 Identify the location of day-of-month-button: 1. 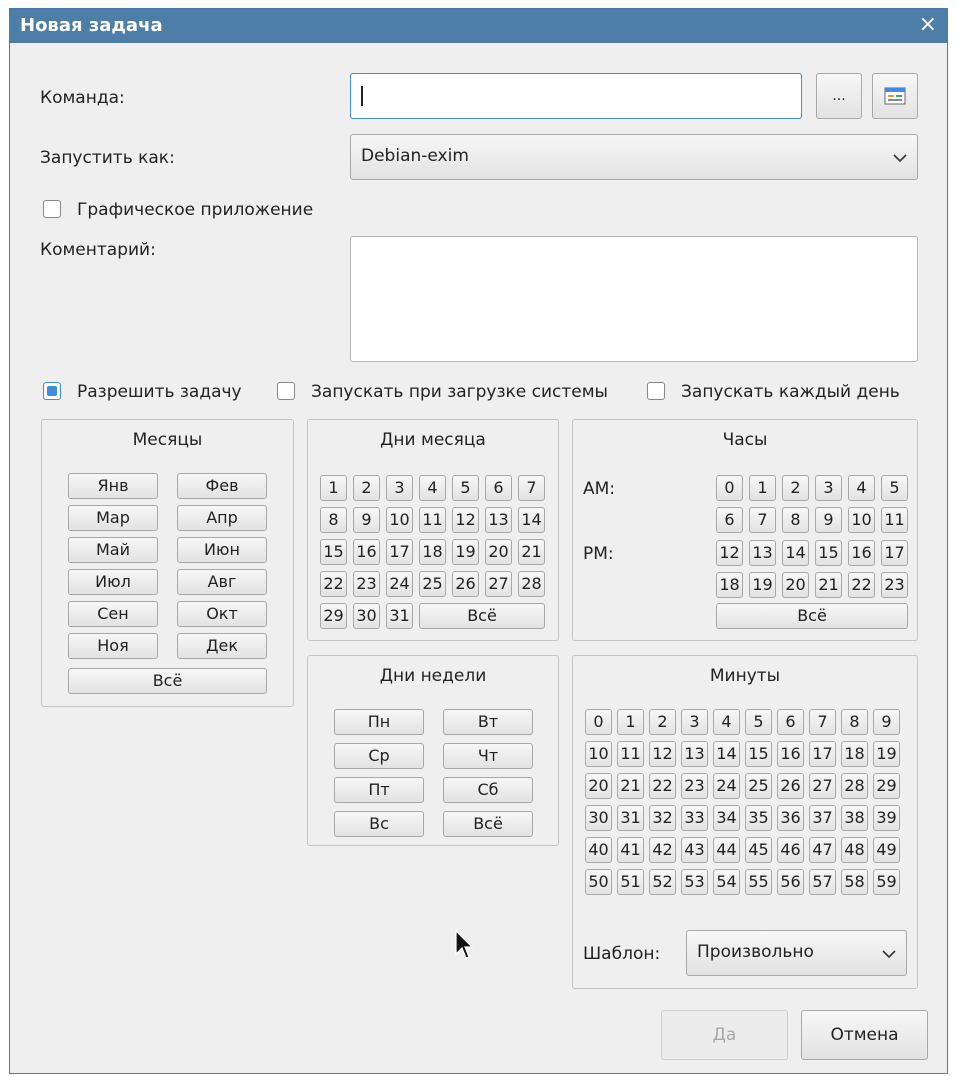
(333, 488).